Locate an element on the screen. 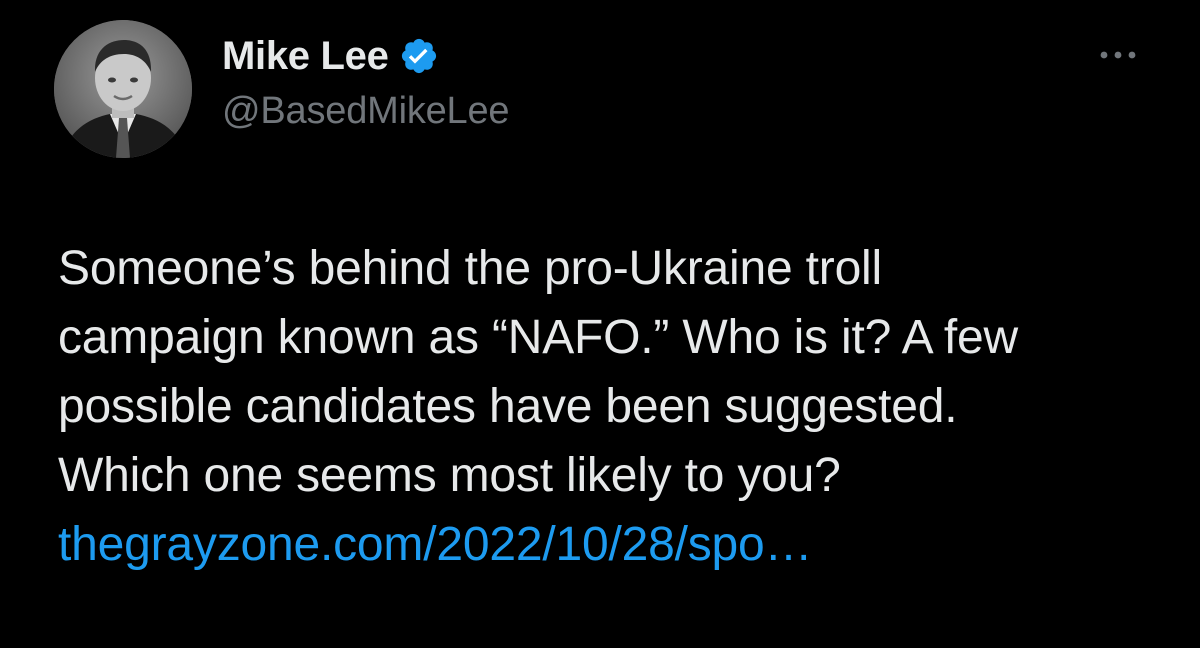 This screenshot has height=648, width=1200. more-options-icon is located at coordinates (1118, 55).